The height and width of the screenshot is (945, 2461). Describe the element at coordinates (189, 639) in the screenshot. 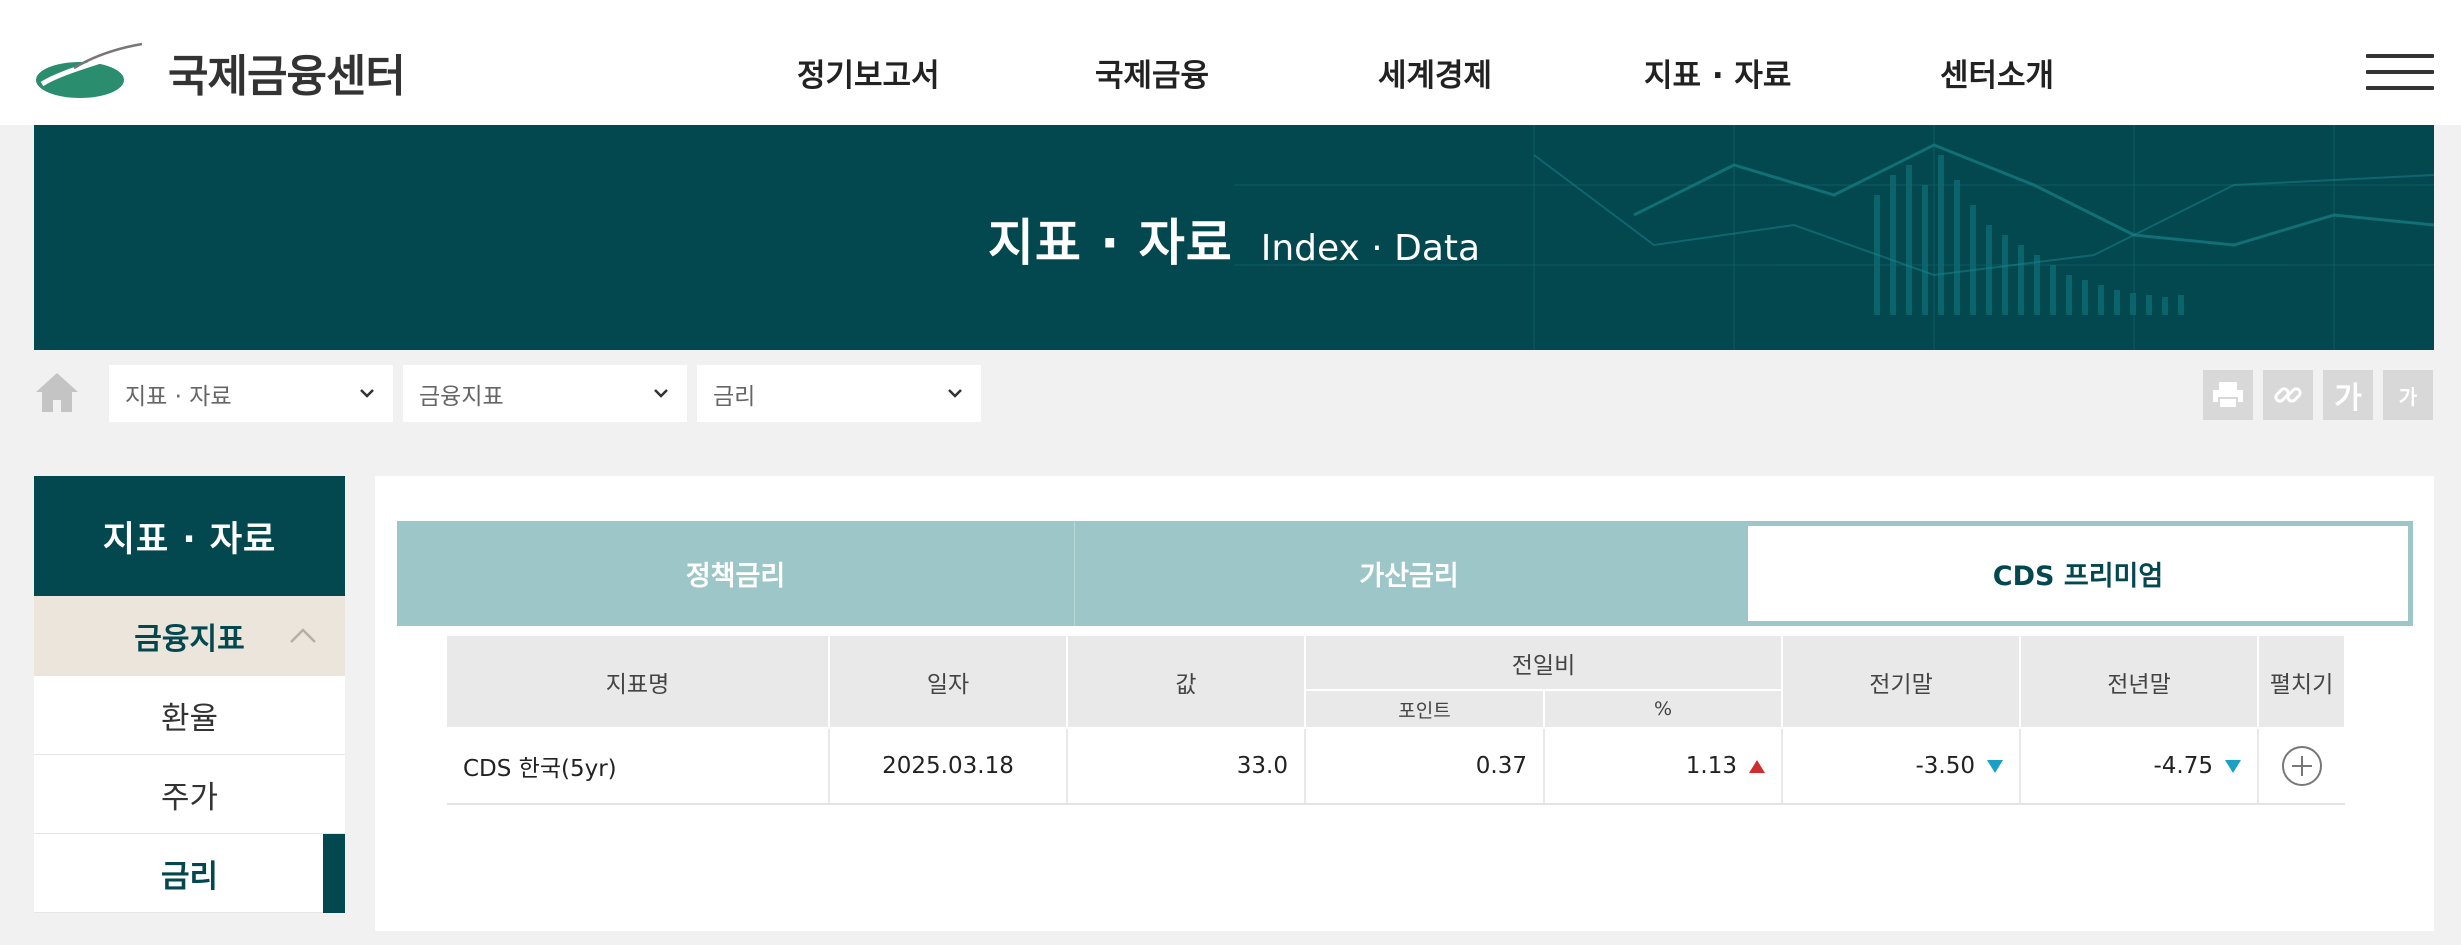

I see `sidebar-category-label: 금융지표` at that location.